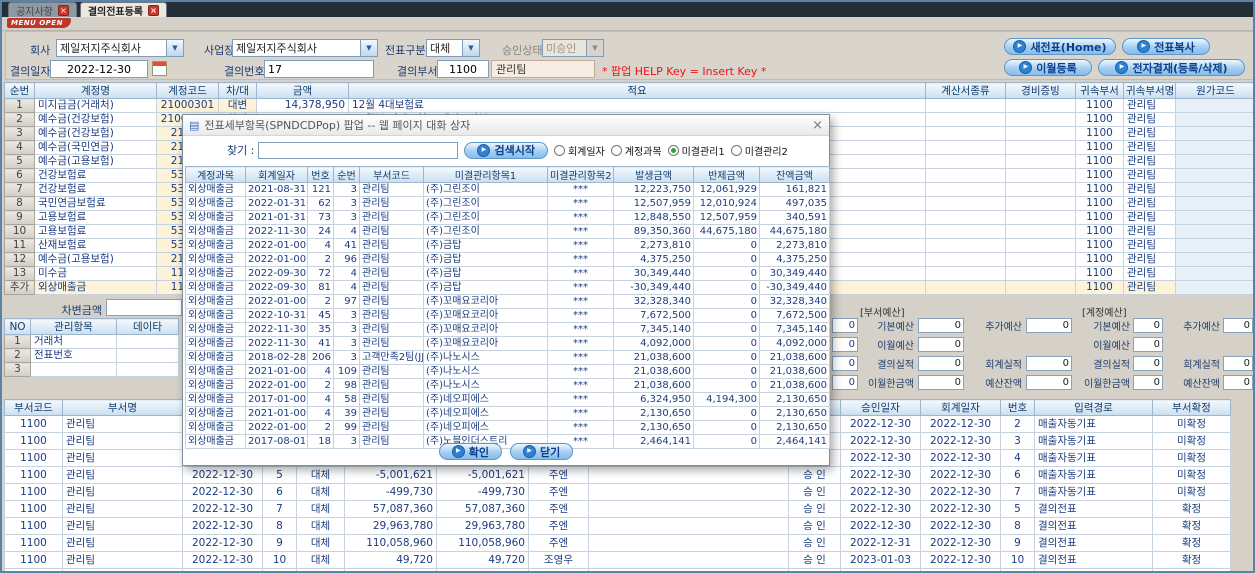 This screenshot has width=1255, height=573. What do you see at coordinates (346, 371) in the screenshot?
I see `cell: 109` at bounding box center [346, 371].